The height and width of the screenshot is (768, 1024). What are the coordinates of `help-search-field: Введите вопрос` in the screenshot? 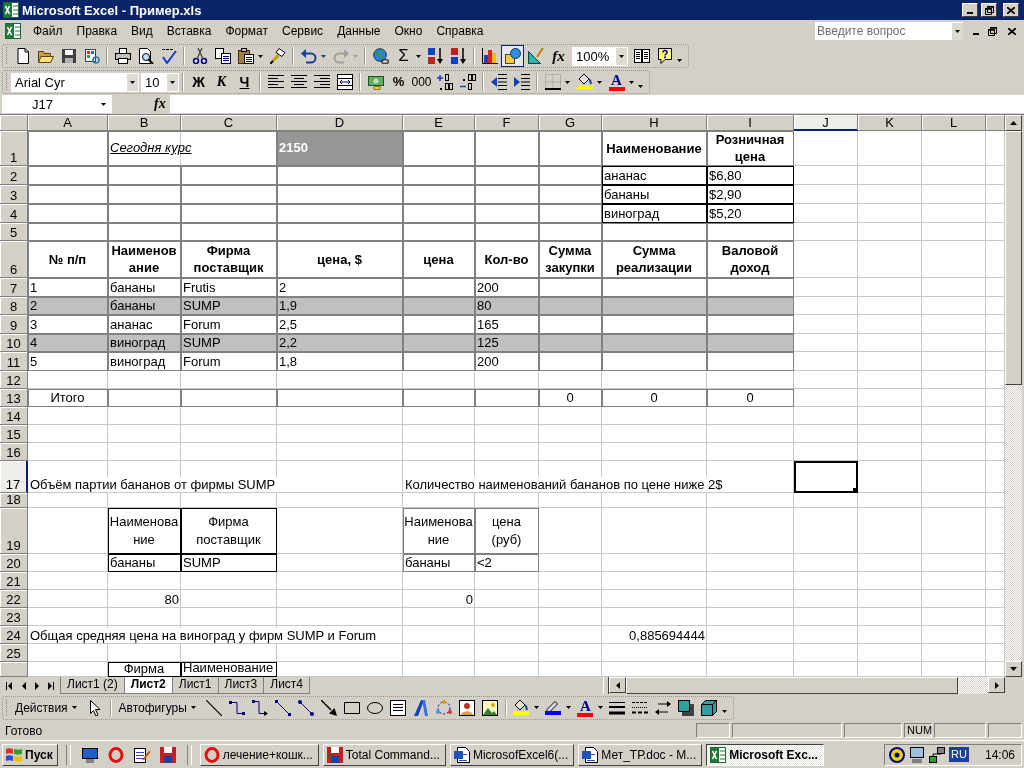 It's located at (889, 31).